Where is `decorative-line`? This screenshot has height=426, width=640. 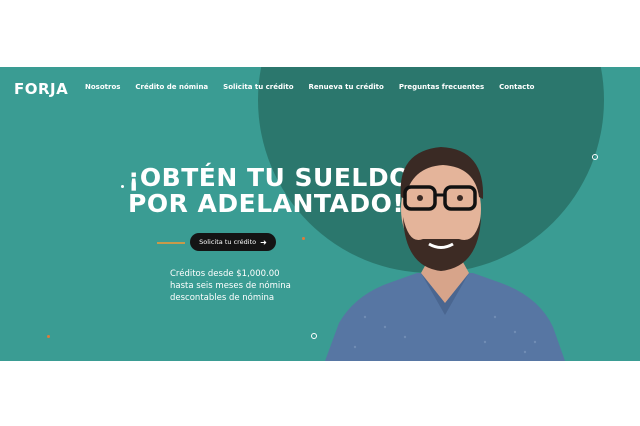
decorative-line is located at coordinates (171, 243).